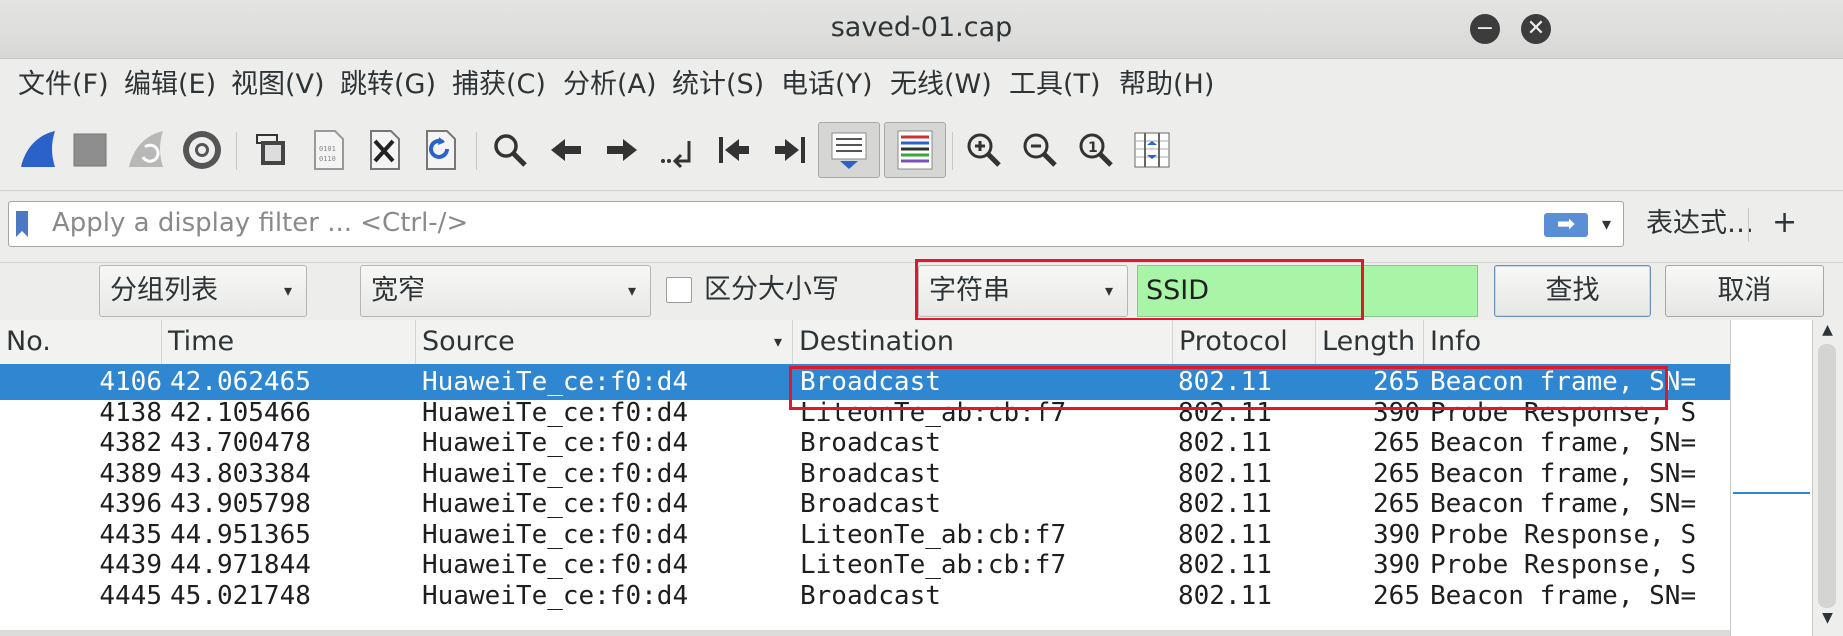 The width and height of the screenshot is (1843, 636). I want to click on column-header-destination: Destination, so click(983, 342).